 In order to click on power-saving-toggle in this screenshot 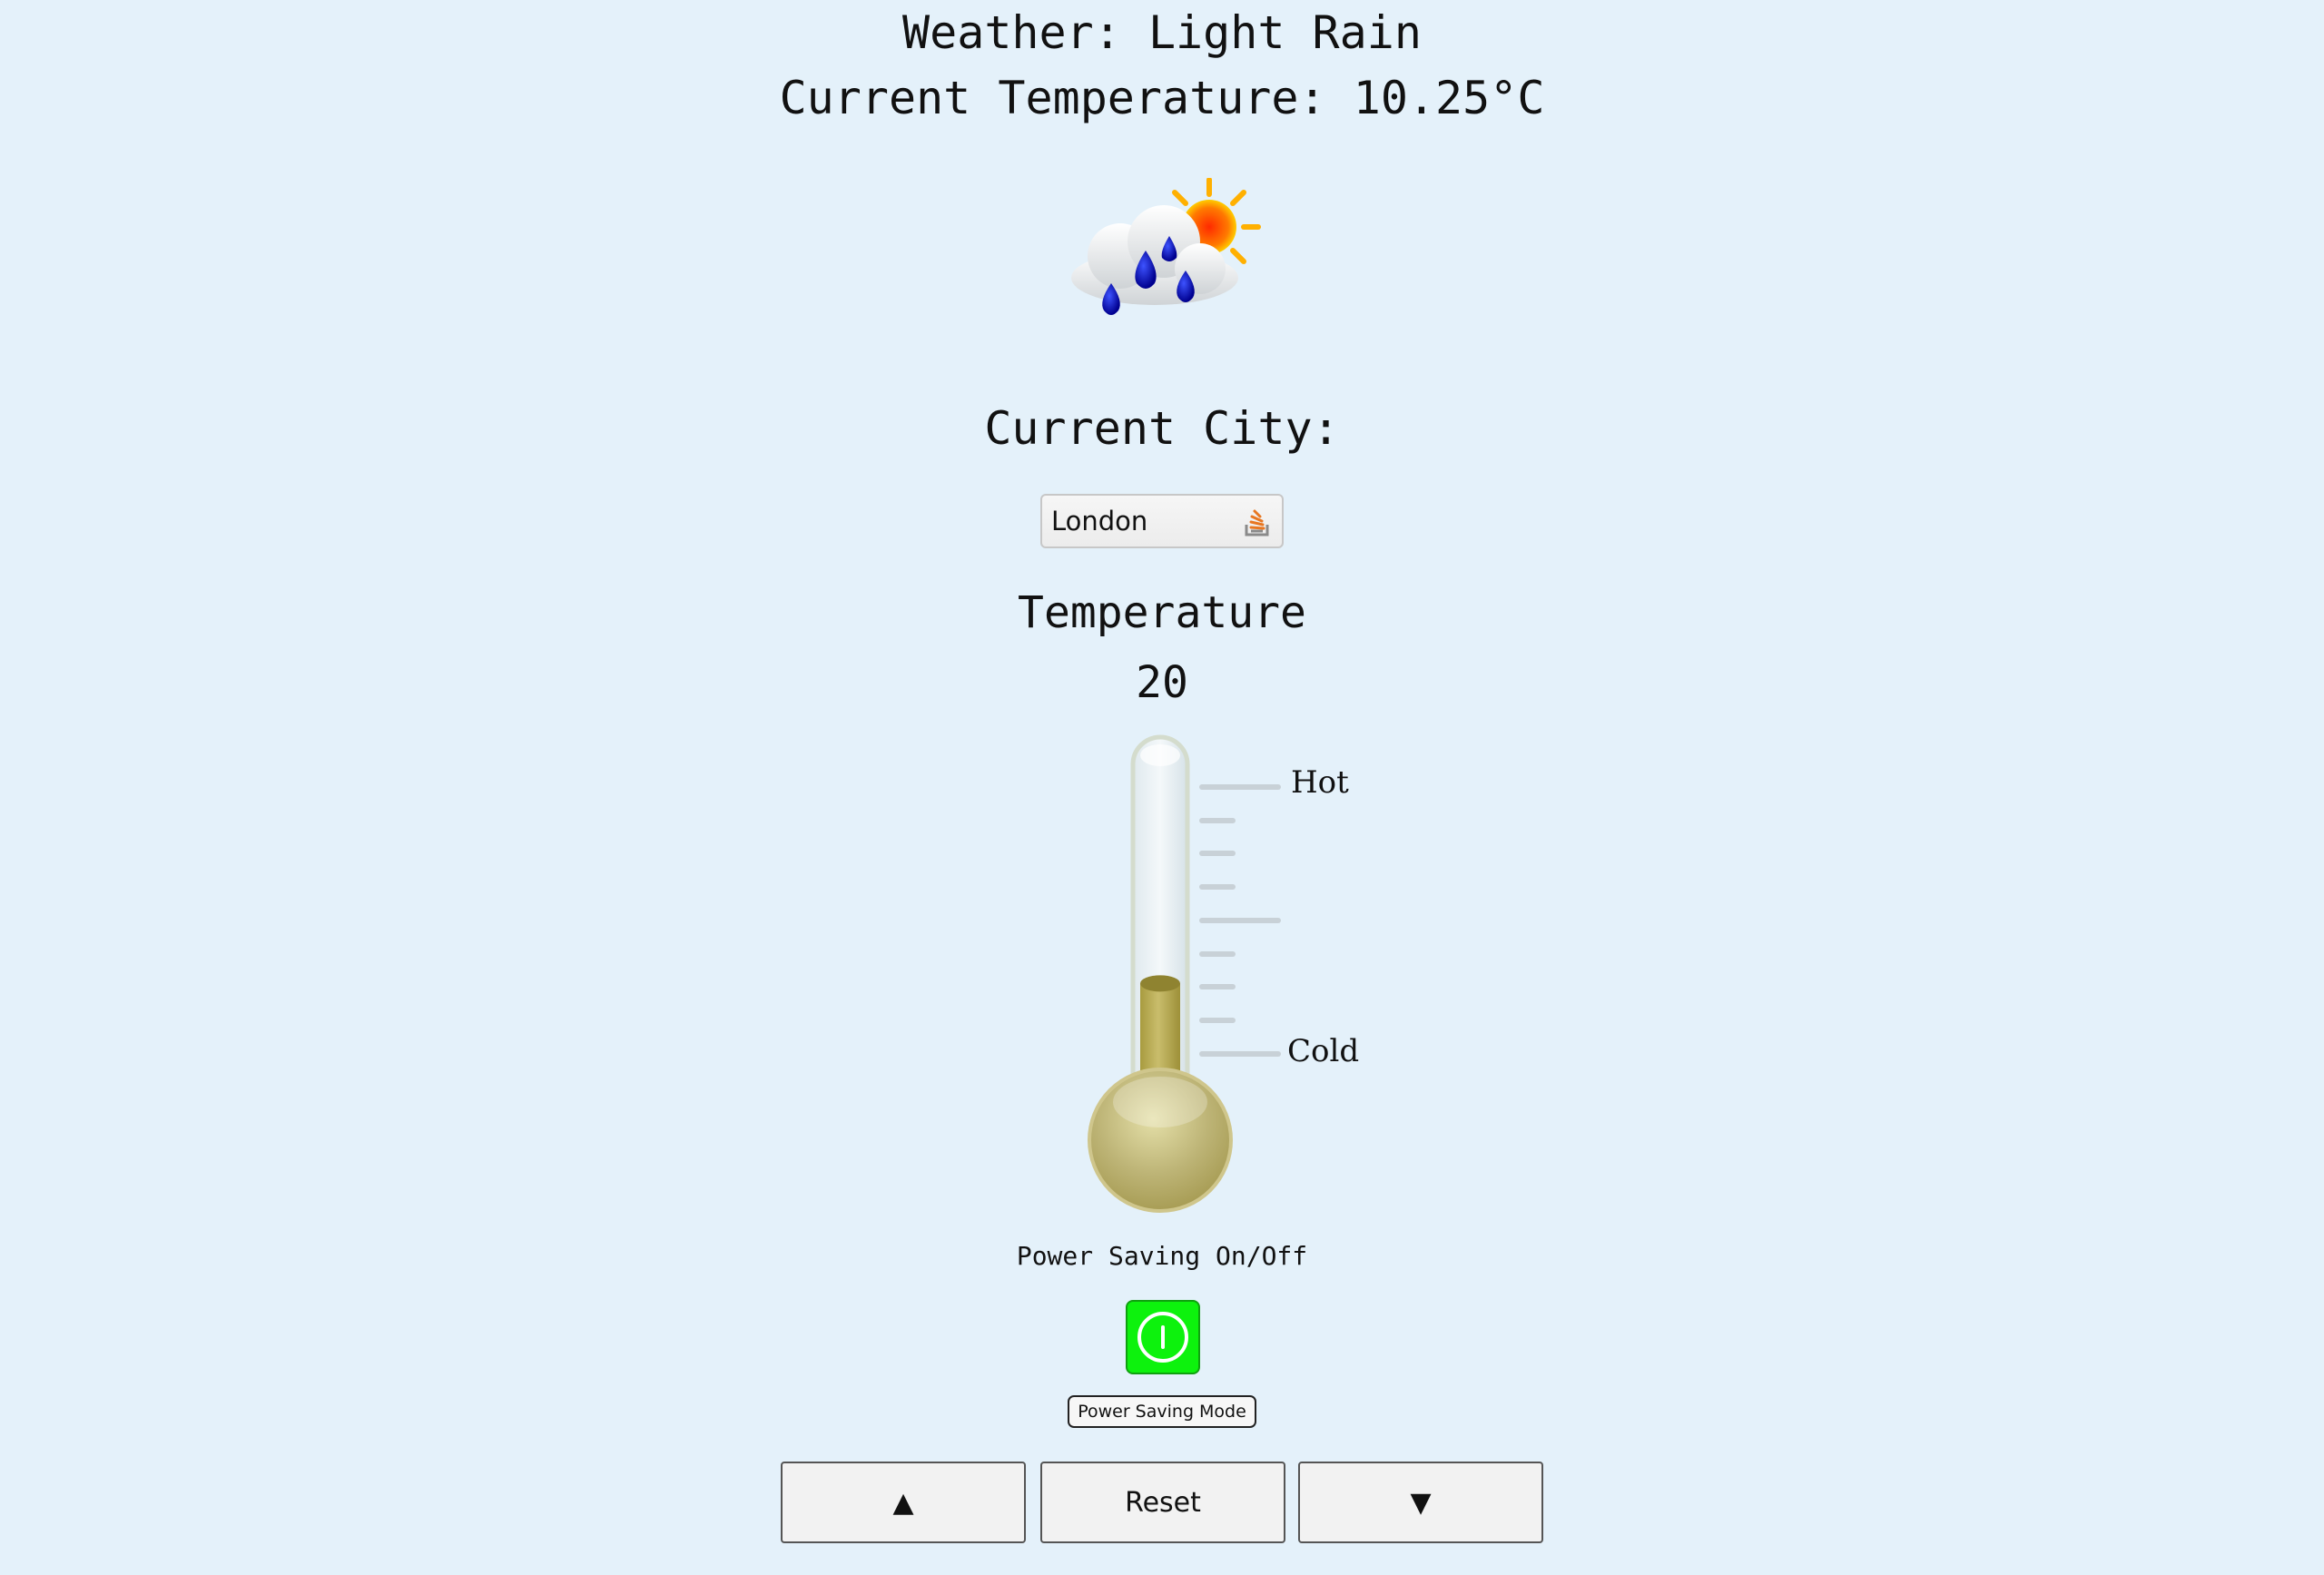, I will do `click(1163, 1337)`.